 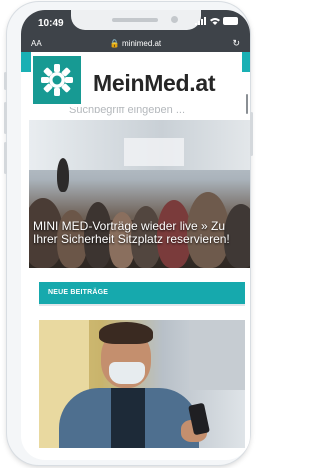 I want to click on speaker-grille, so click(x=135, y=20).